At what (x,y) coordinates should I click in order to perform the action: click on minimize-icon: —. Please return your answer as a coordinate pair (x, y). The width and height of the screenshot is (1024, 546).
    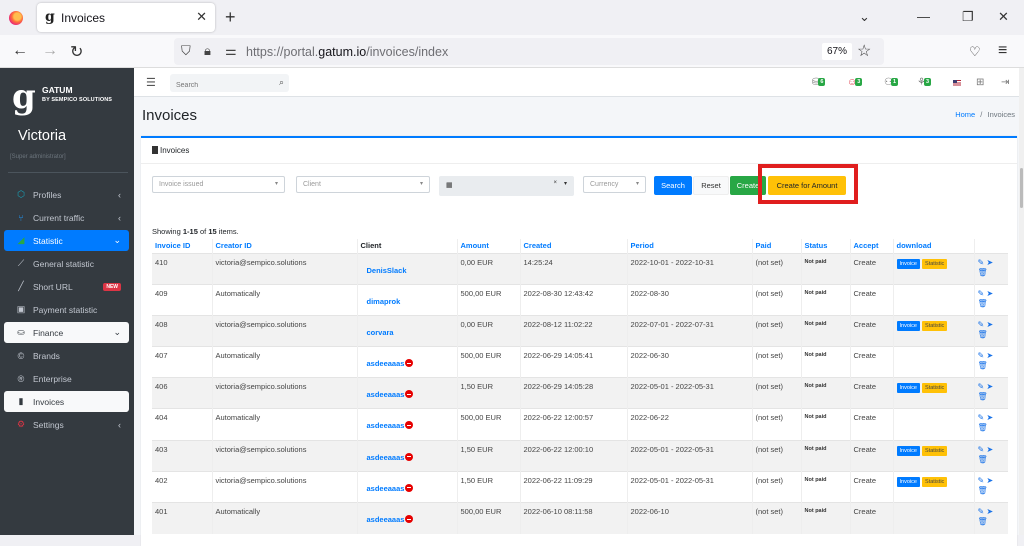
    Looking at the image, I should click on (923, 16).